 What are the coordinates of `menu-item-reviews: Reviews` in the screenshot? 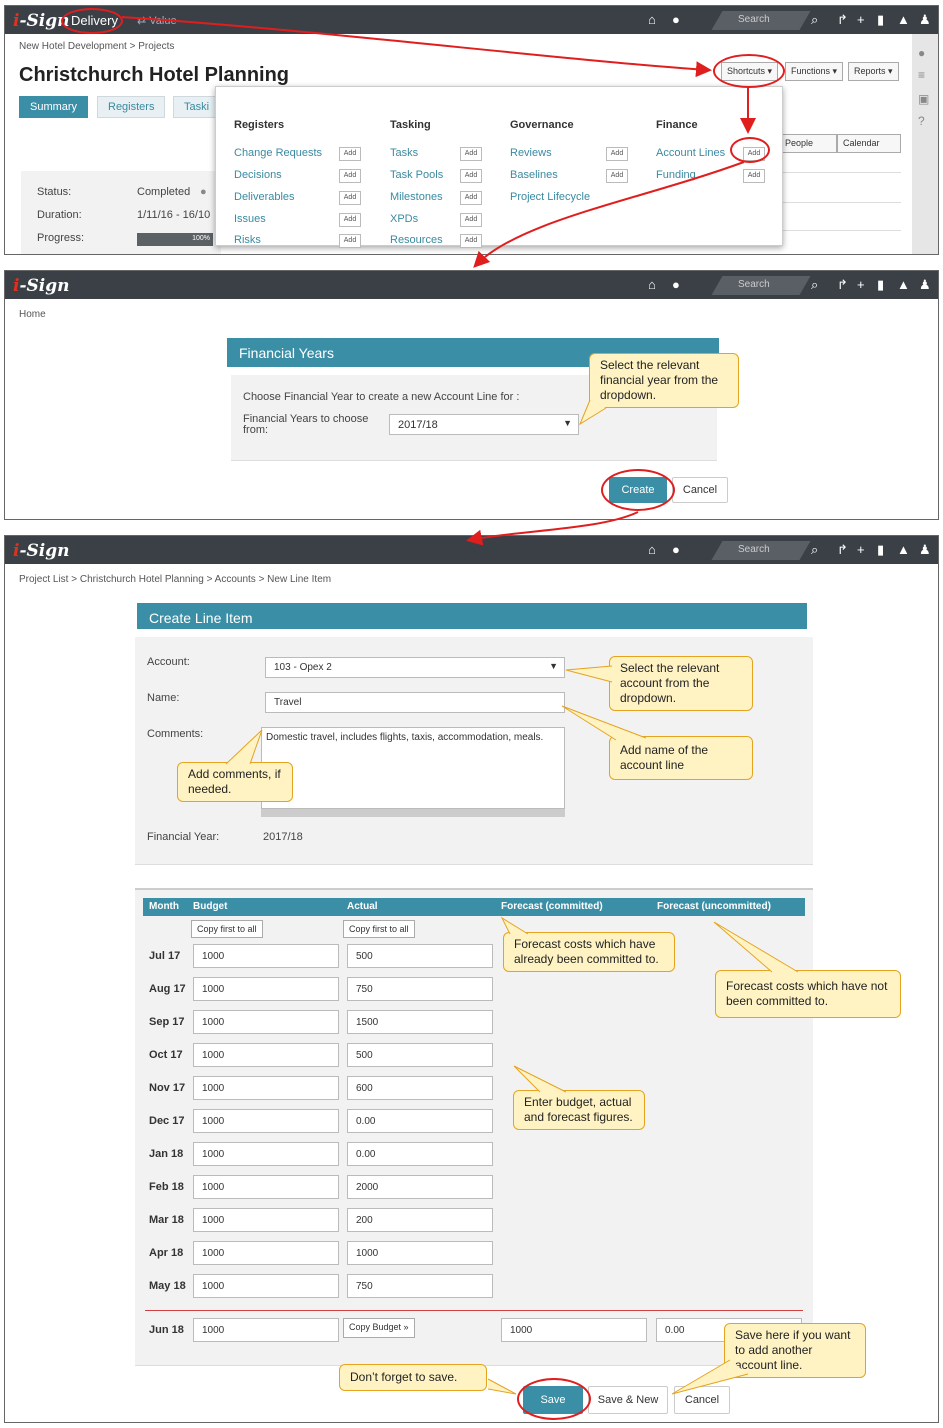 It's located at (531, 153).